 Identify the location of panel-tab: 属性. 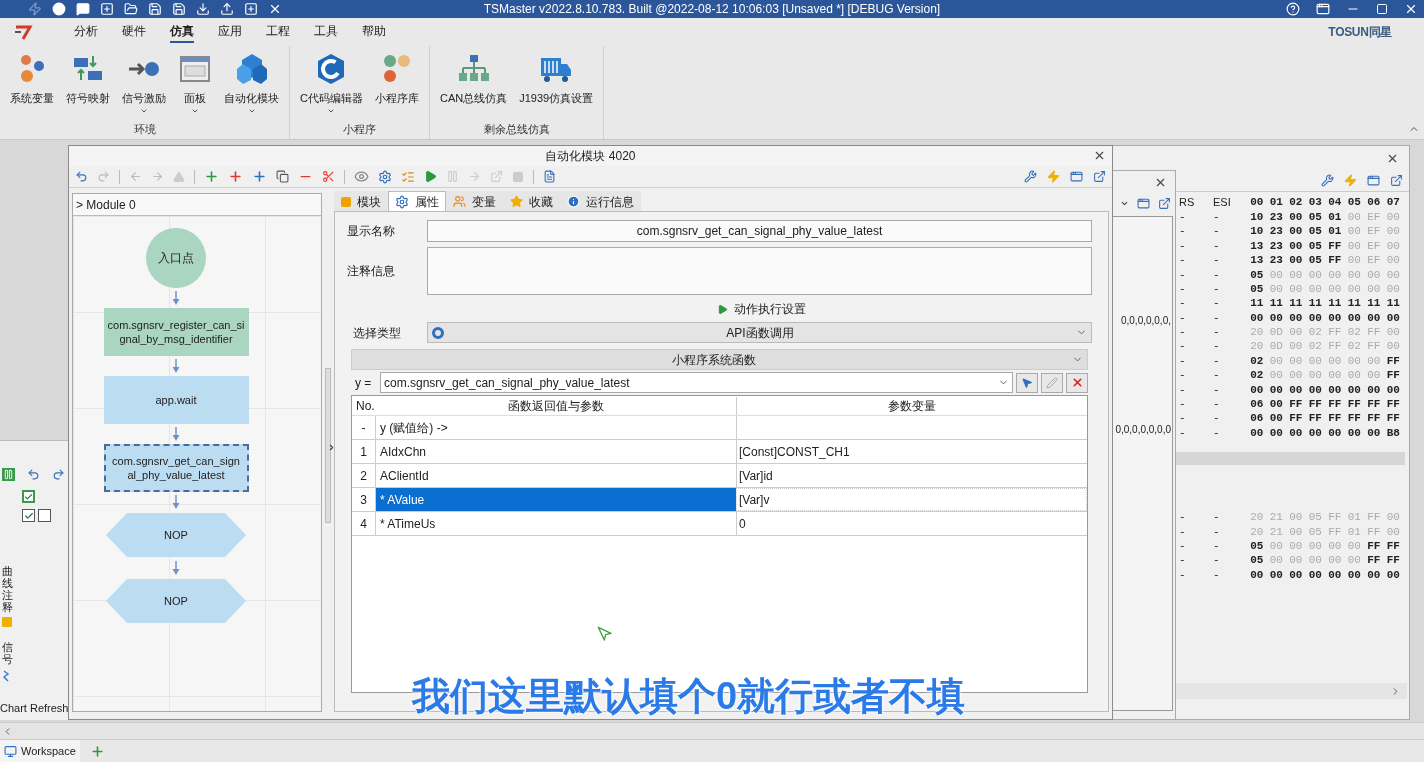
(417, 201).